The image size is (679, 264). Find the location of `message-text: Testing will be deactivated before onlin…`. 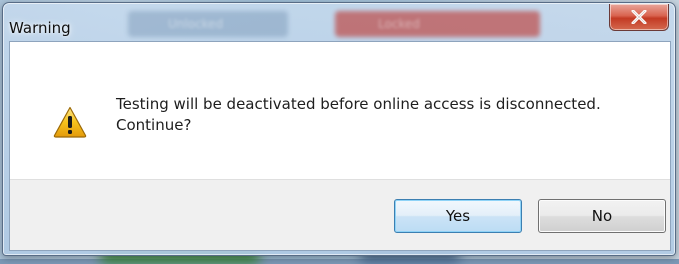

message-text: Testing will be deactivated before onlin… is located at coordinates (386, 115).